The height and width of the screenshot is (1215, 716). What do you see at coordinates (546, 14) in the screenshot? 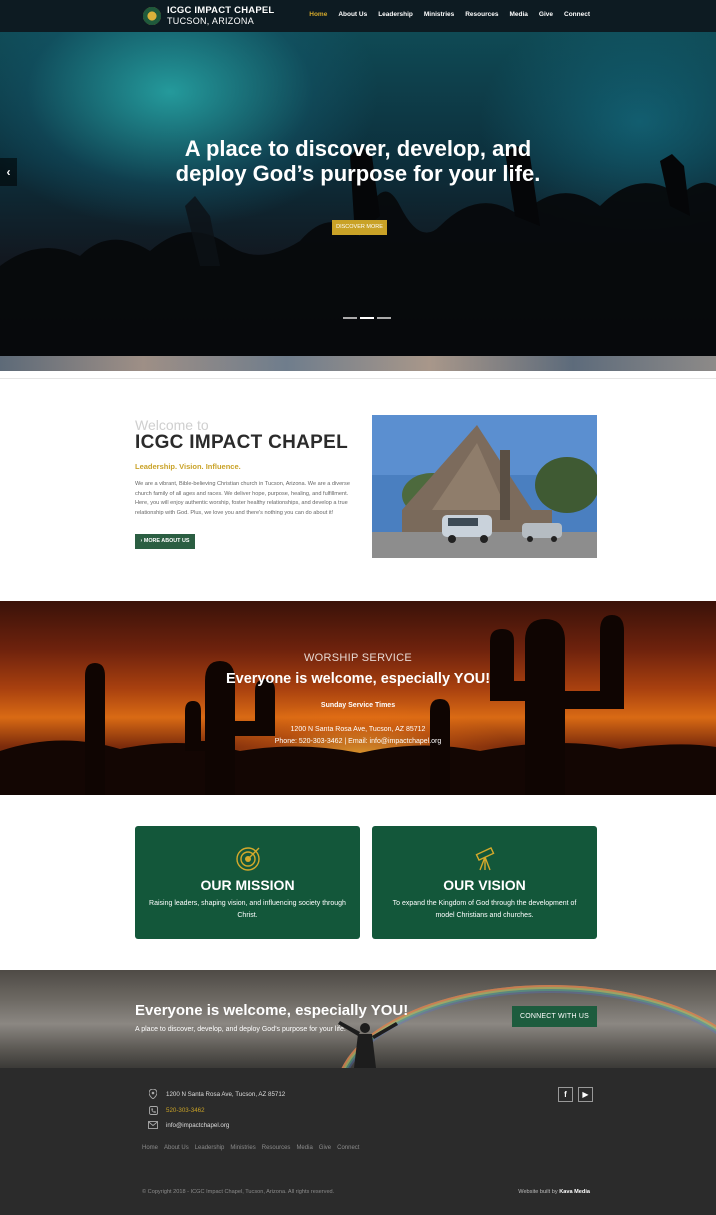
I see `nav-give: Give` at bounding box center [546, 14].